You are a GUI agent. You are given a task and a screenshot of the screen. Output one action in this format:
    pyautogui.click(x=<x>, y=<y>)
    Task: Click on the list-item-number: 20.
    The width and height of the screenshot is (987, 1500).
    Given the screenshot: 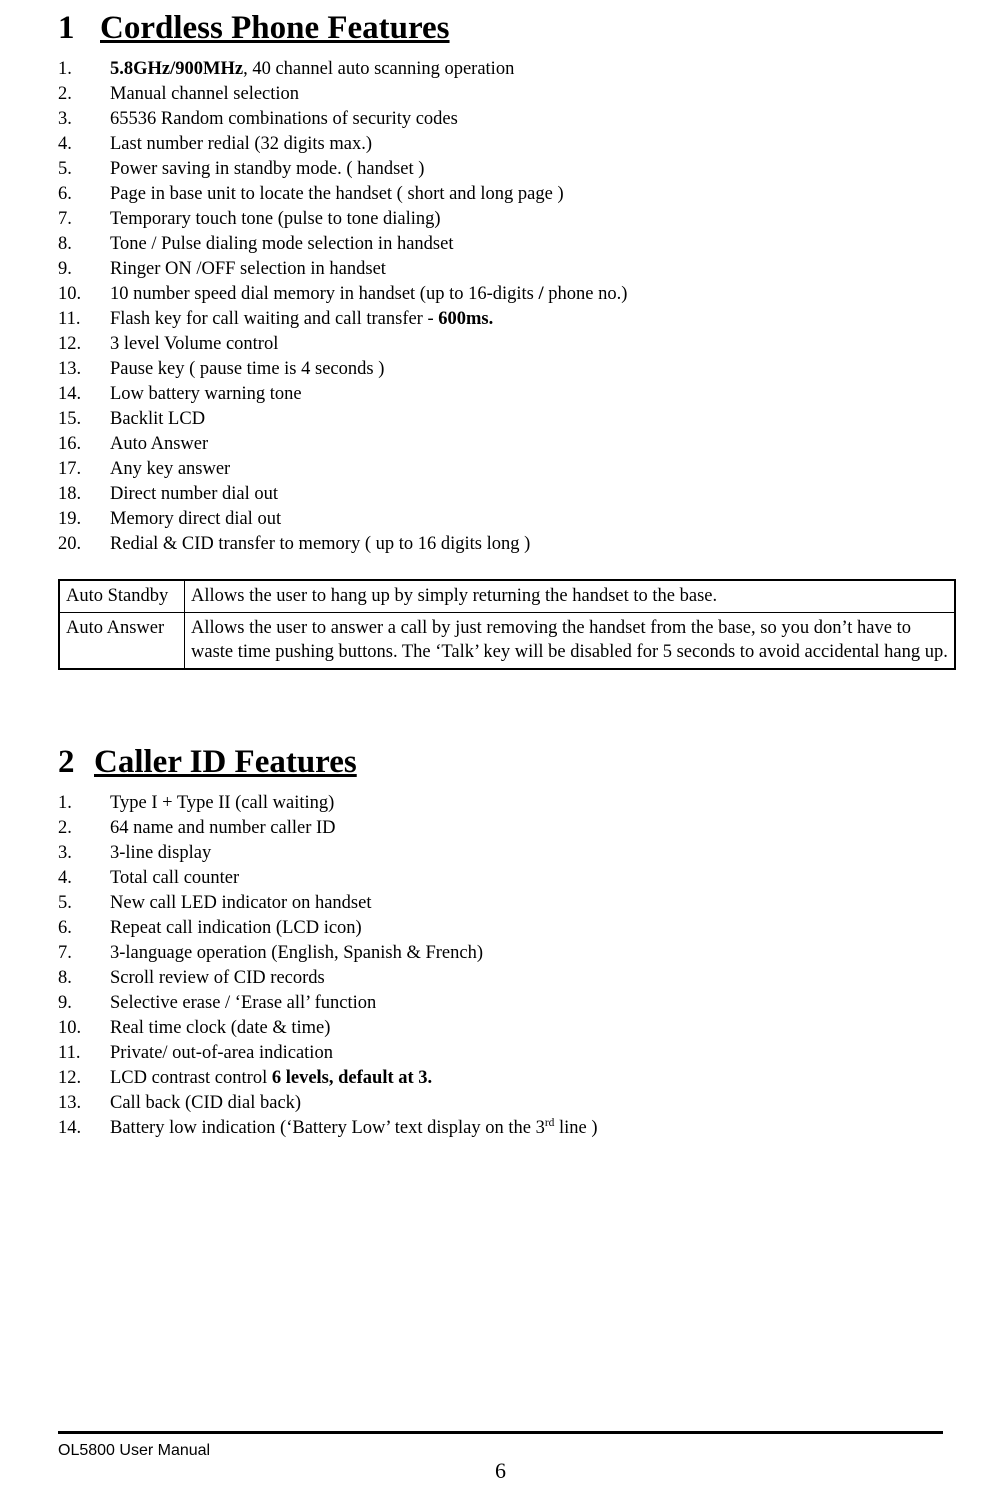 What is the action you would take?
    pyautogui.click(x=70, y=544)
    